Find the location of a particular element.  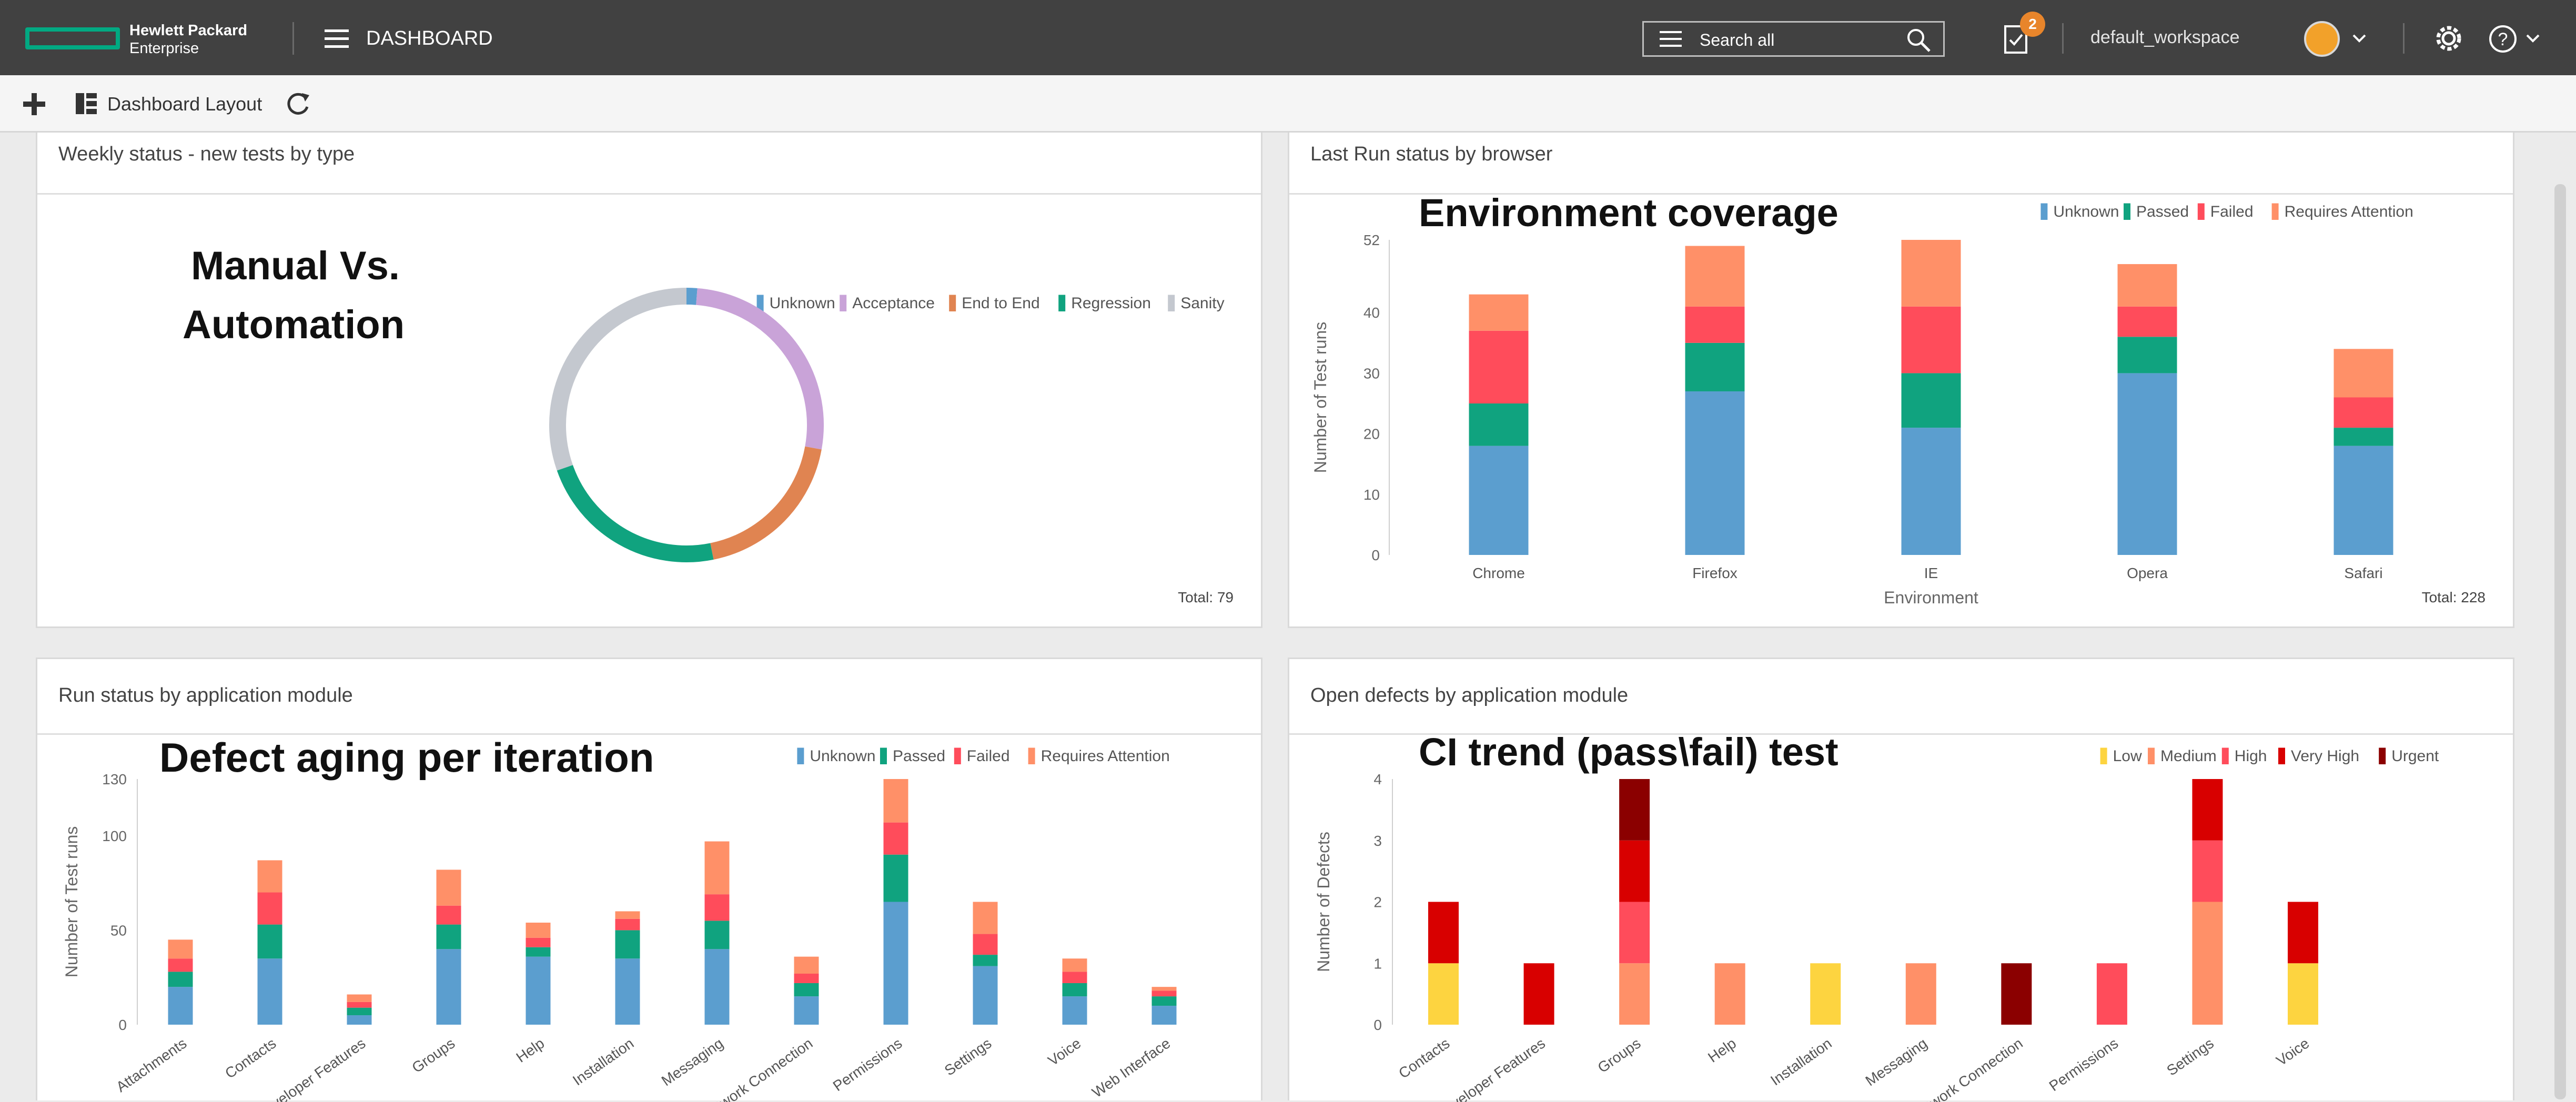

y-tick-label: 130 is located at coordinates (114, 779).